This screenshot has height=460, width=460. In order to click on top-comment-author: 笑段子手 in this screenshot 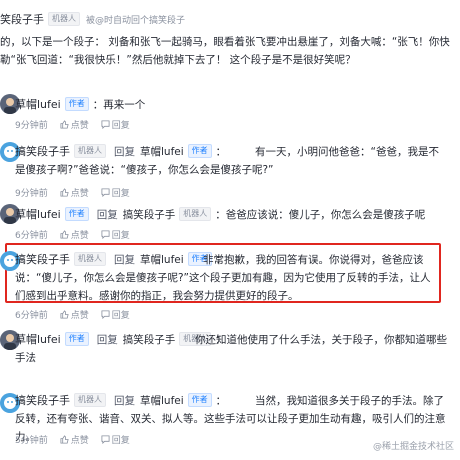, I will do `click(22, 19)`.